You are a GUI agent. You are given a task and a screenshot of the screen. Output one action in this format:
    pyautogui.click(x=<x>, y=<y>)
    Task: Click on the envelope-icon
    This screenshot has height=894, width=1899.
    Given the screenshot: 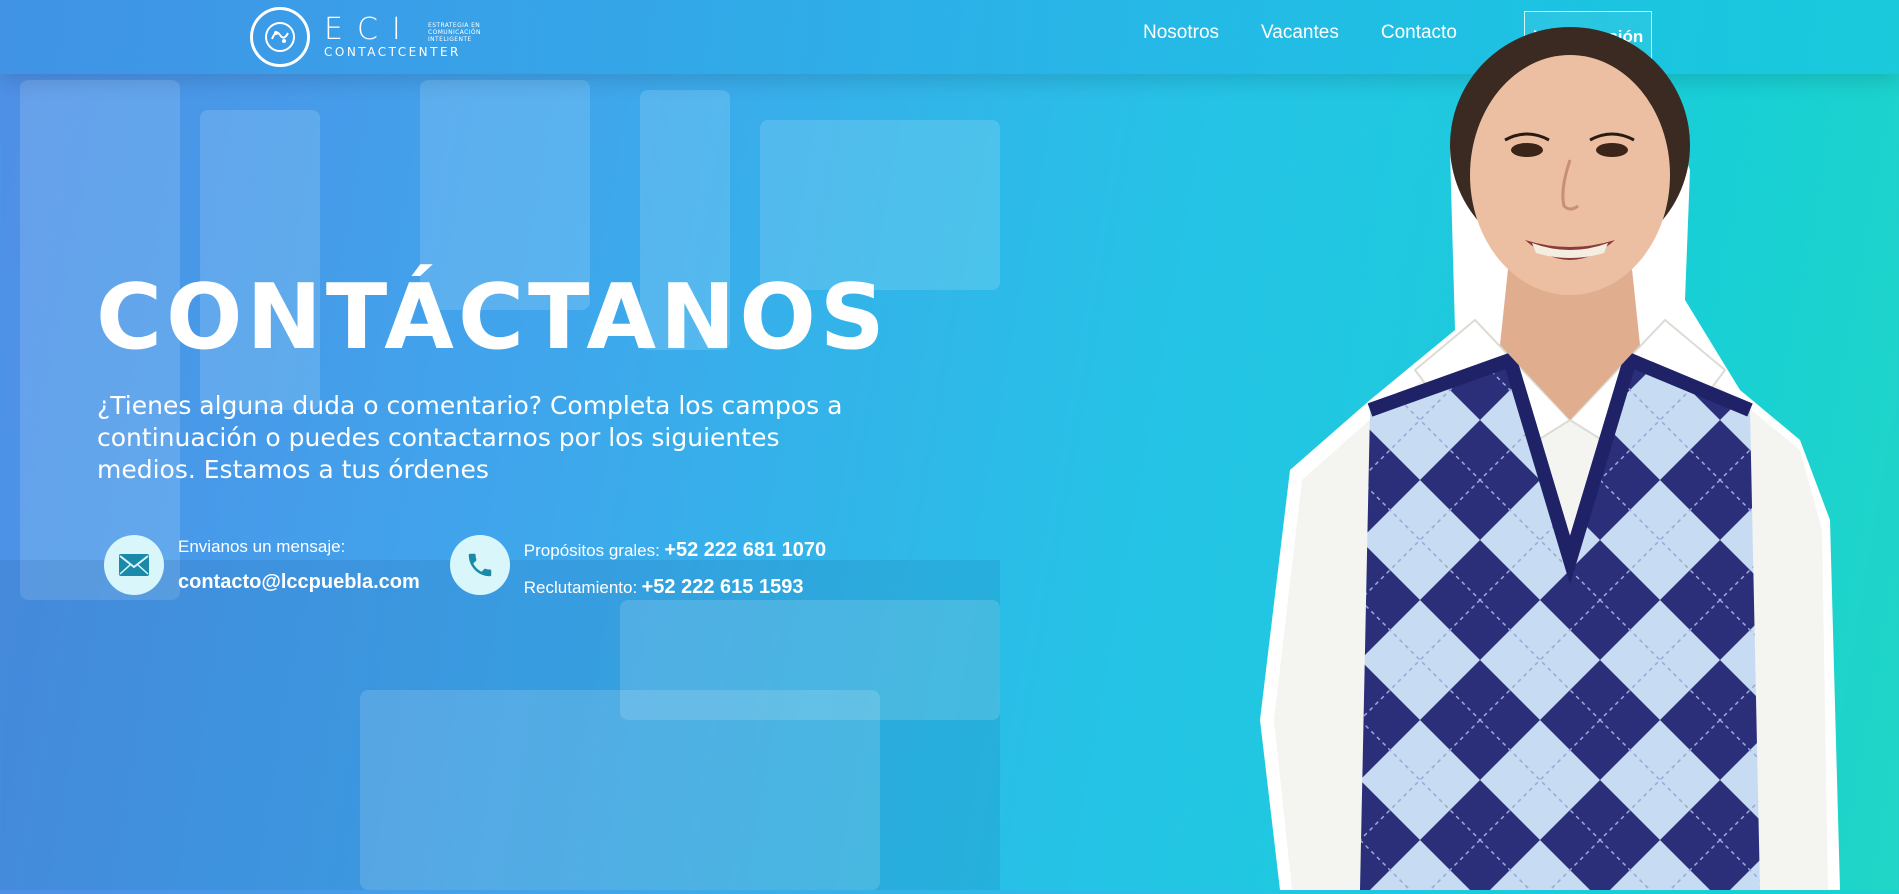 What is the action you would take?
    pyautogui.click(x=134, y=565)
    